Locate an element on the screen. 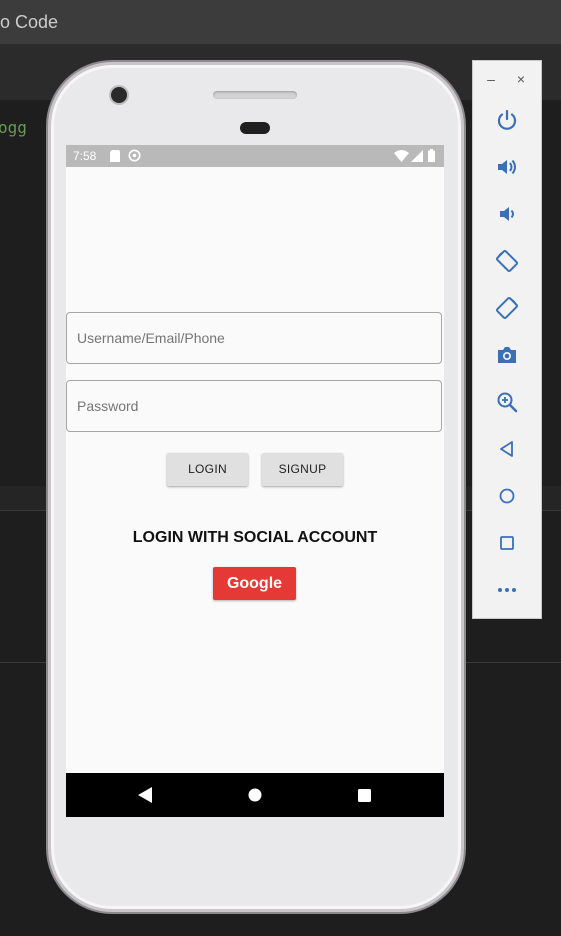 Image resolution: width=561 pixels, height=936 pixels. power-icon is located at coordinates (507, 120).